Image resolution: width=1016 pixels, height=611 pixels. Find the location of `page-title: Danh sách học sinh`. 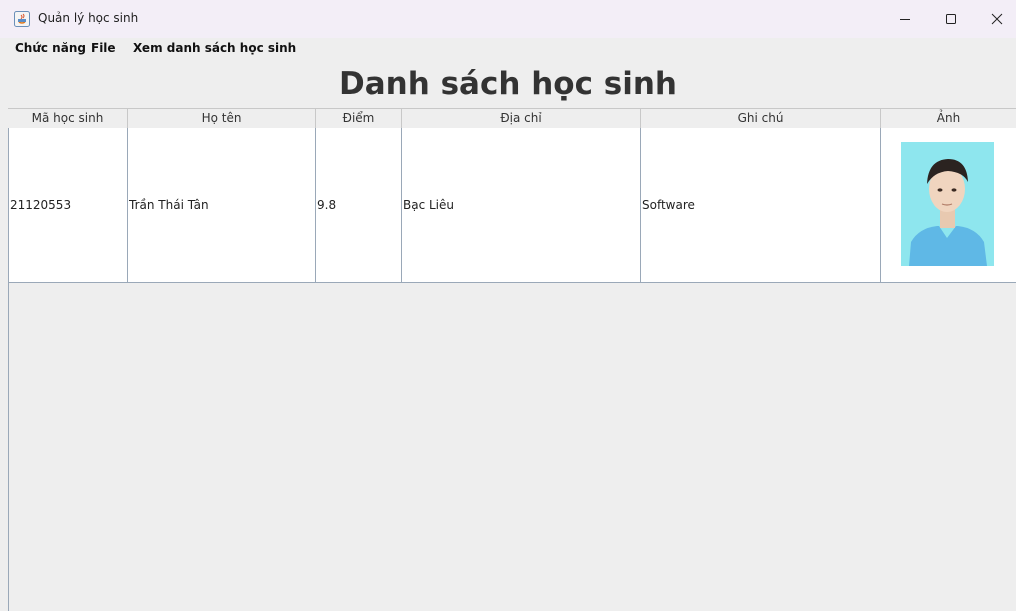

page-title: Danh sách học sinh is located at coordinates (508, 84).